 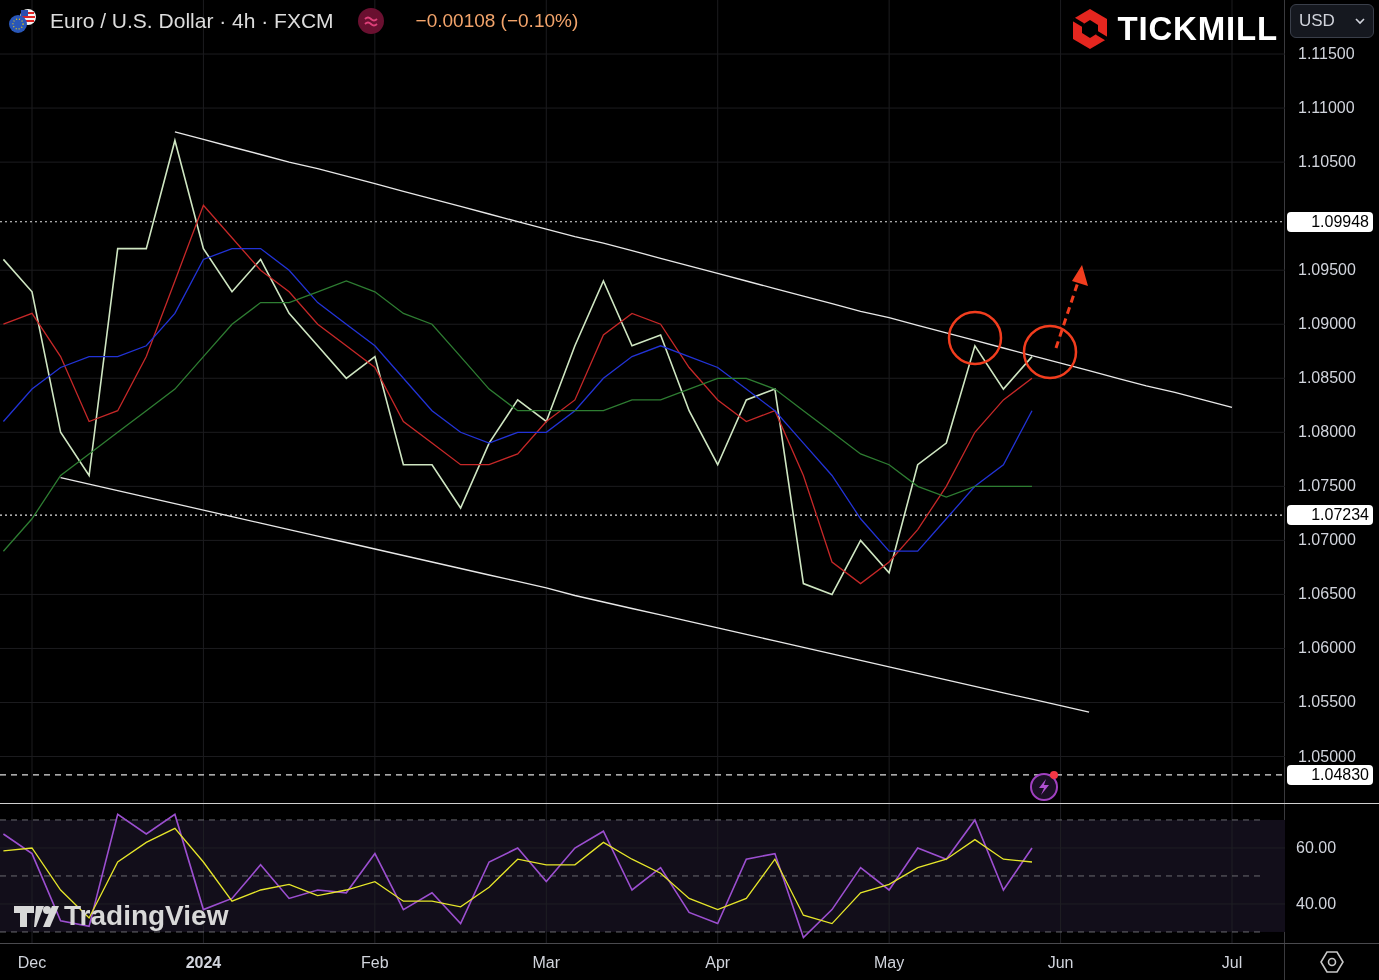 I want to click on price-axis-label: 1.08500, so click(x=1327, y=378).